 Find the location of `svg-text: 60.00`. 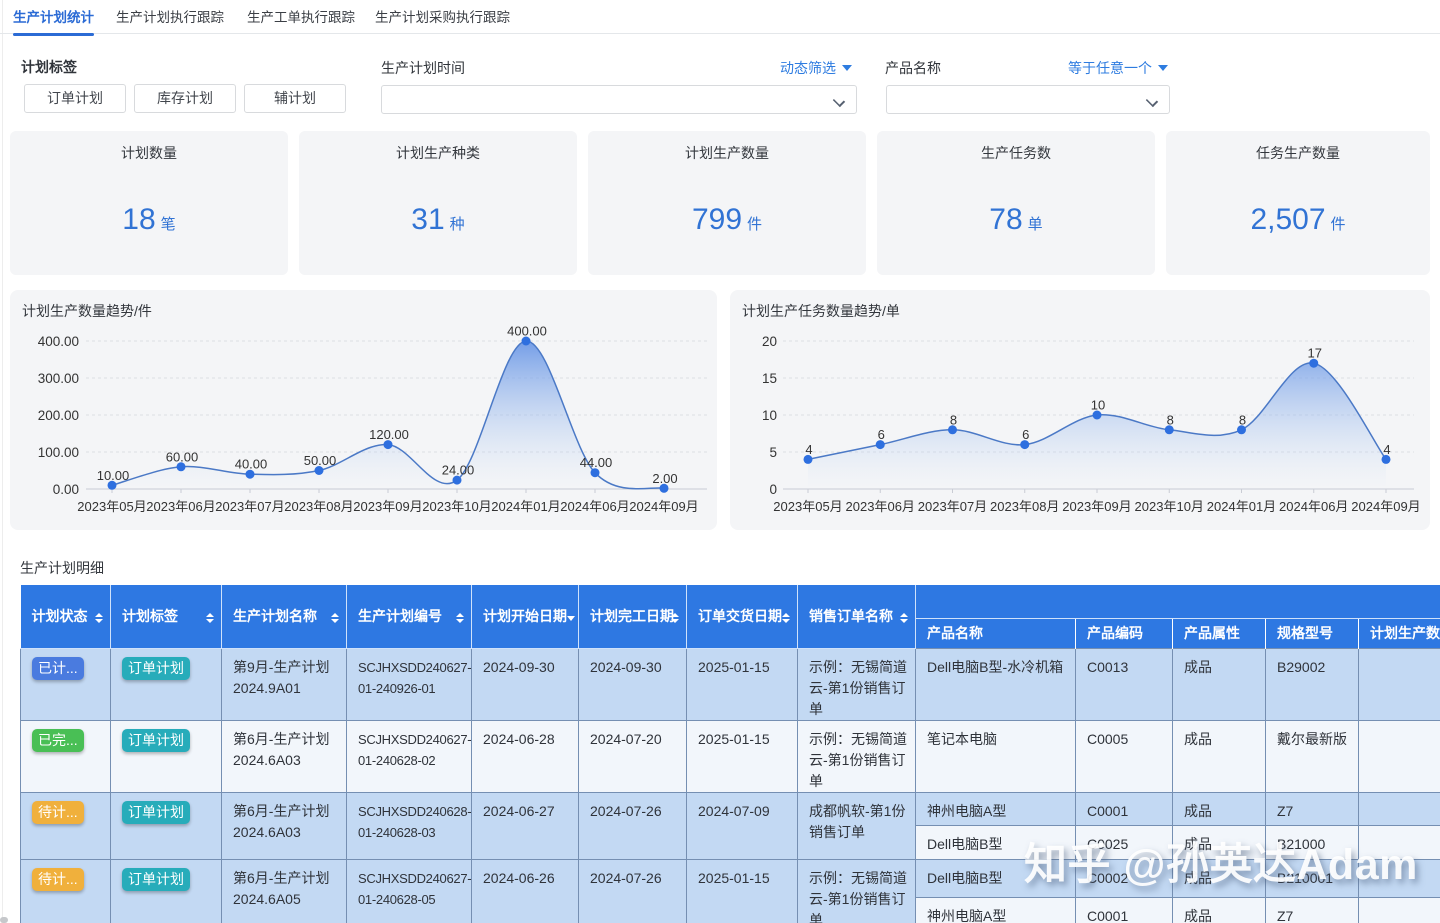

svg-text: 60.00 is located at coordinates (182, 456).